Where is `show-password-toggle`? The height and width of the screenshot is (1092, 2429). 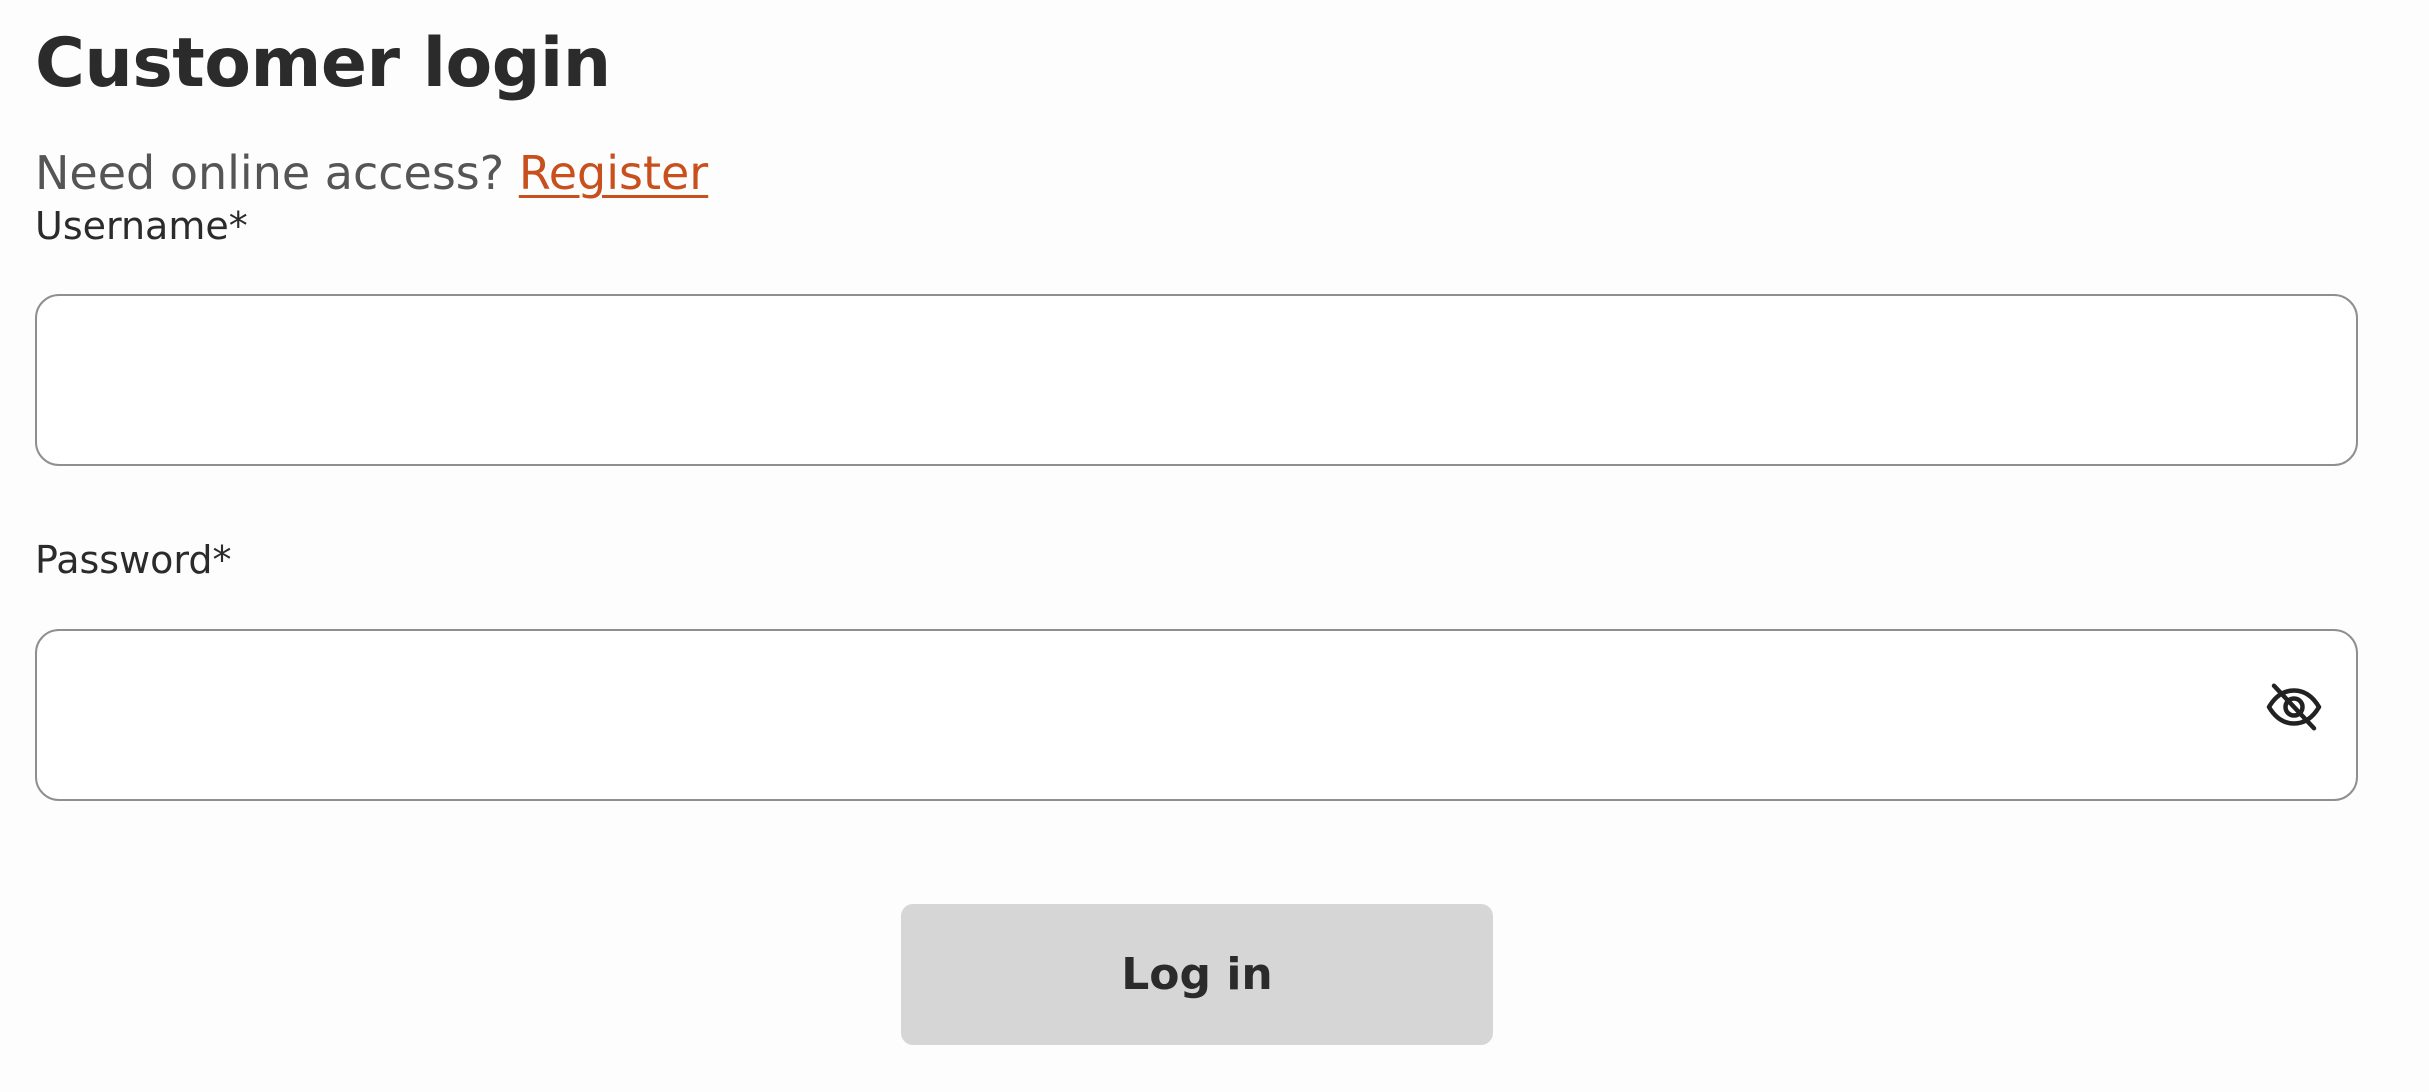 show-password-toggle is located at coordinates (2294, 707).